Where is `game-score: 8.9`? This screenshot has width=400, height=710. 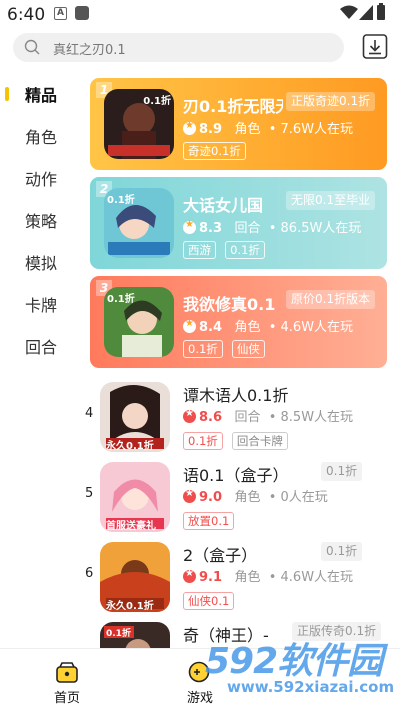 game-score: 8.9 is located at coordinates (211, 129).